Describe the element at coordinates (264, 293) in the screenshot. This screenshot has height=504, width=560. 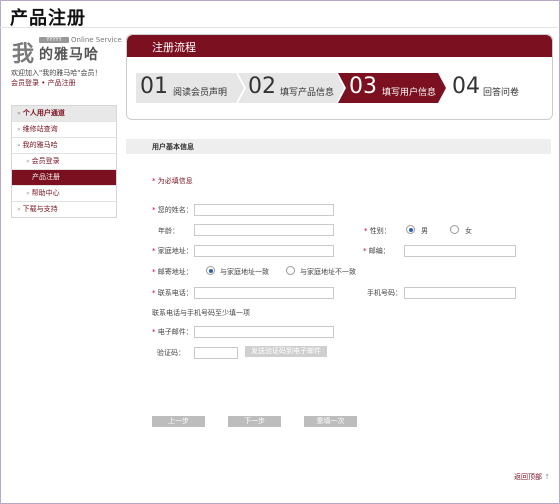
I see `phone-input` at that location.